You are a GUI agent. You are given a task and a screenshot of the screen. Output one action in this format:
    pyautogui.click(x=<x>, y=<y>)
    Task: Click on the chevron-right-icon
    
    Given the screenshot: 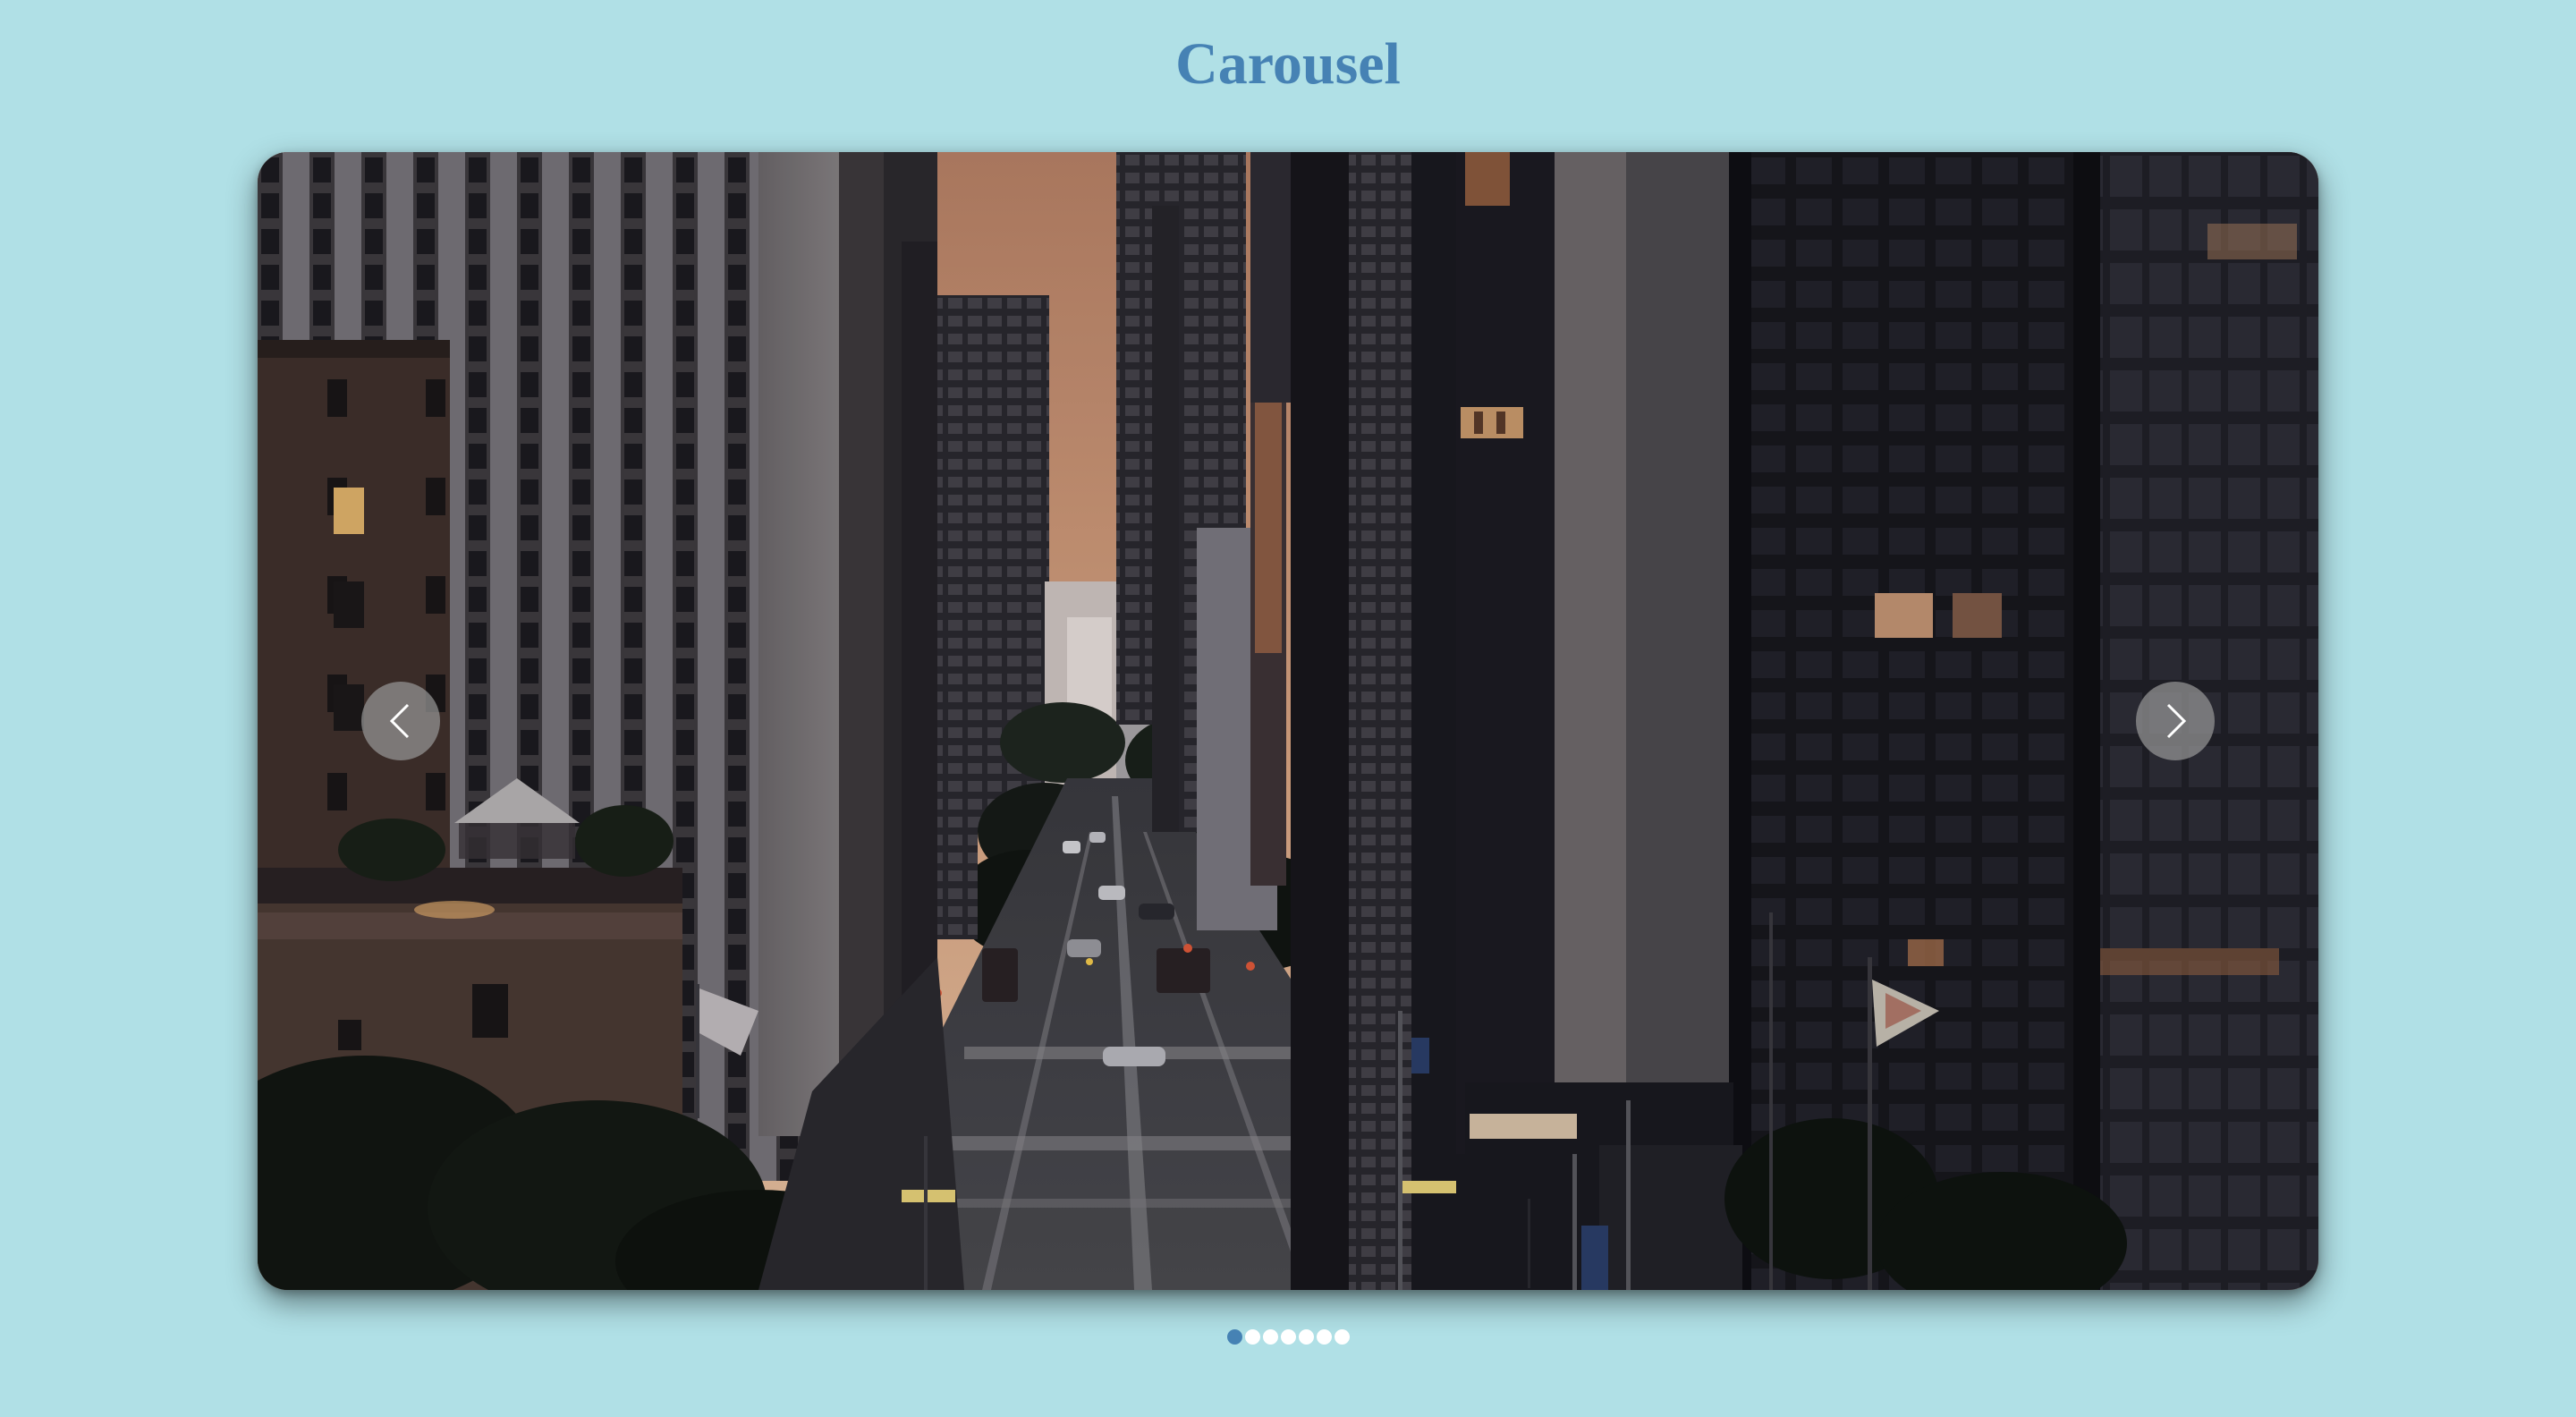 What is the action you would take?
    pyautogui.click(x=2176, y=721)
    